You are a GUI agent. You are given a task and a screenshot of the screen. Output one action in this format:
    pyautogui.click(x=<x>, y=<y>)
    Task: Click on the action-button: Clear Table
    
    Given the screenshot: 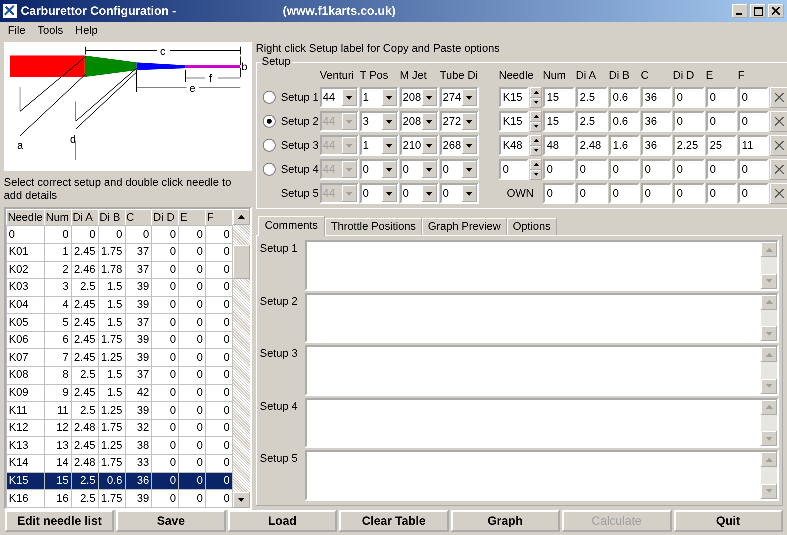 What is the action you would take?
    pyautogui.click(x=394, y=521)
    